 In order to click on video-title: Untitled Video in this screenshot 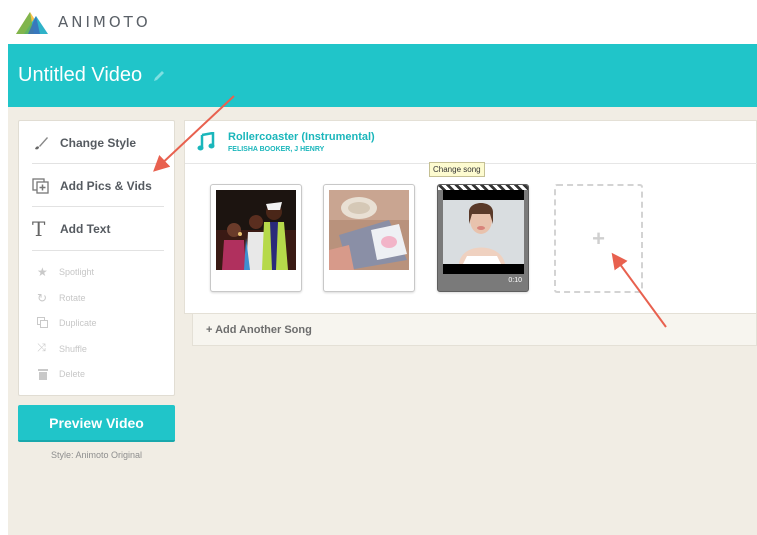, I will do `click(80, 75)`.